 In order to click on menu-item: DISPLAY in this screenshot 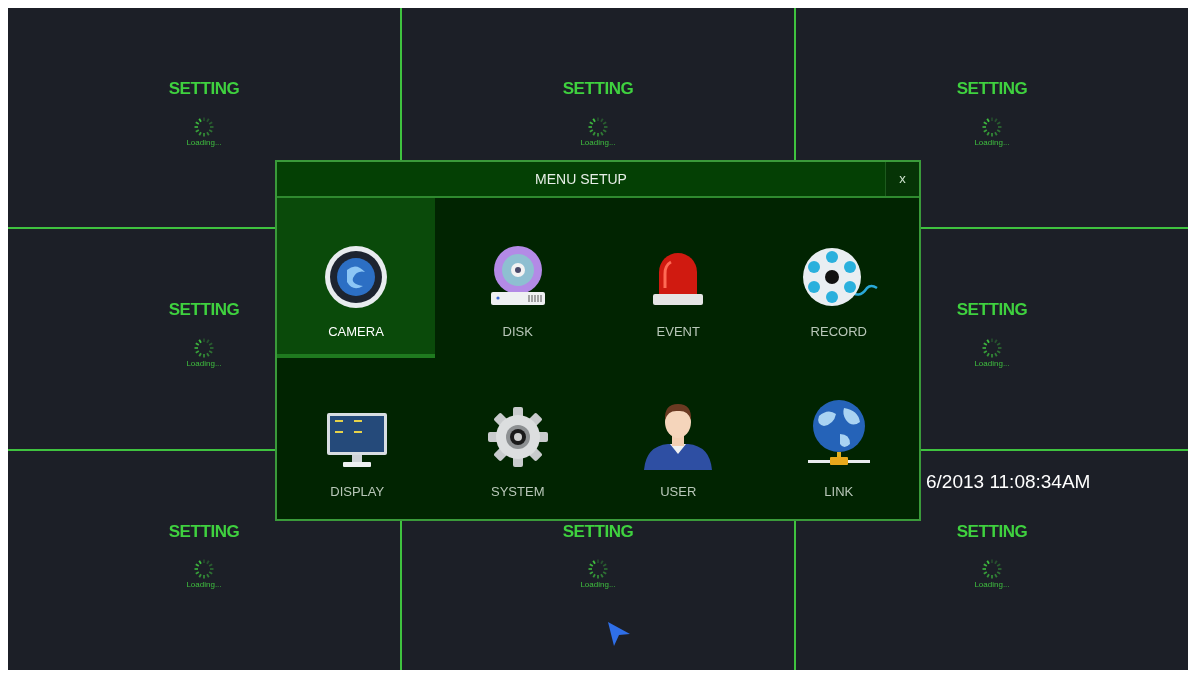, I will do `click(357, 437)`.